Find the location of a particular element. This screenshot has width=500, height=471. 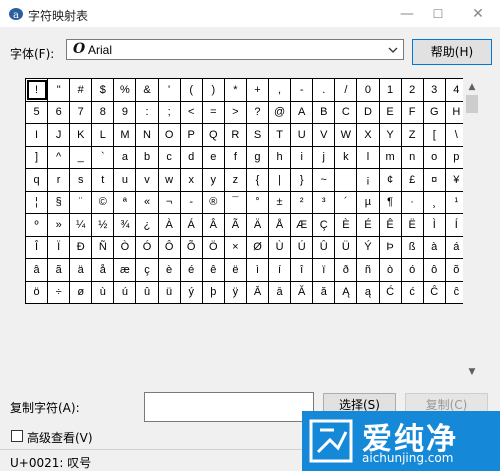

character-cell: ø is located at coordinates (81, 292).